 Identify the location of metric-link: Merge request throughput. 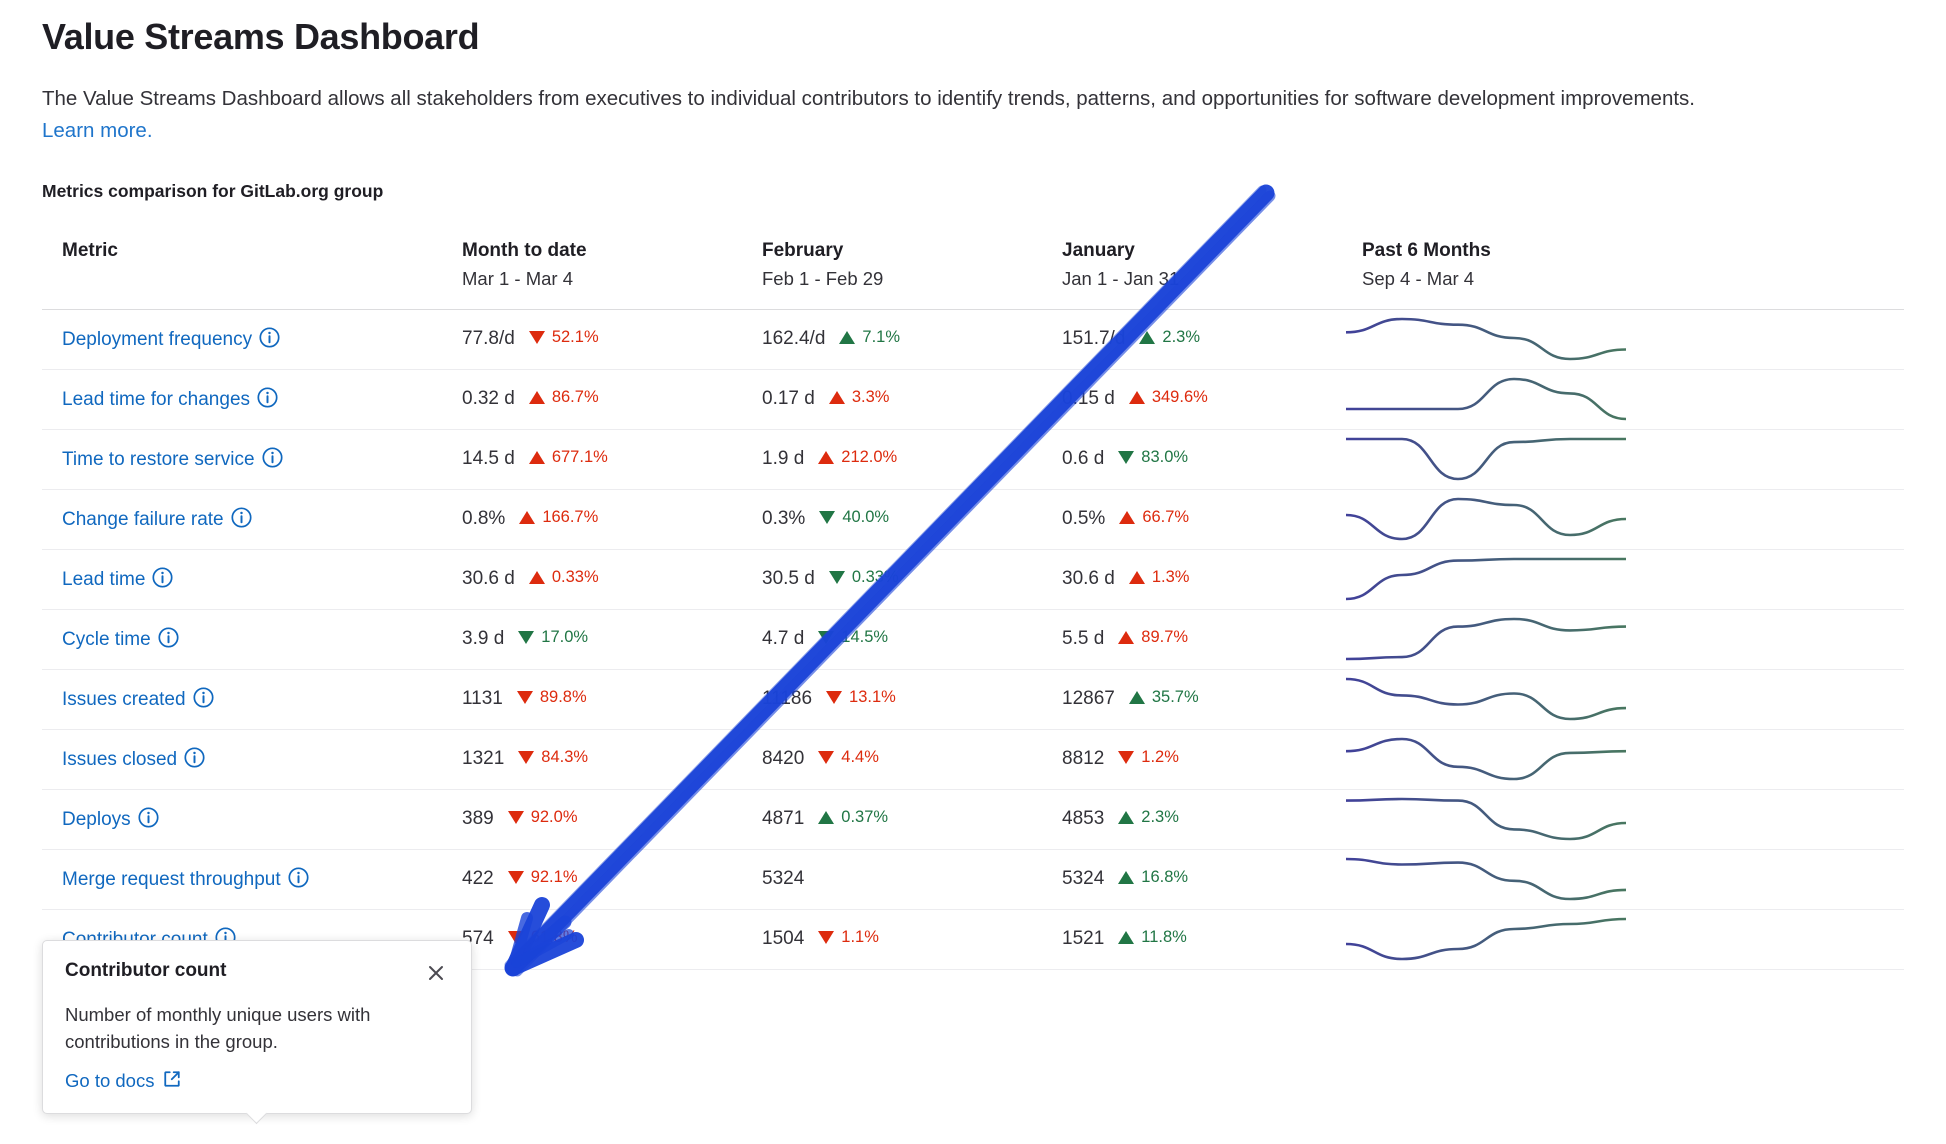
(171, 879).